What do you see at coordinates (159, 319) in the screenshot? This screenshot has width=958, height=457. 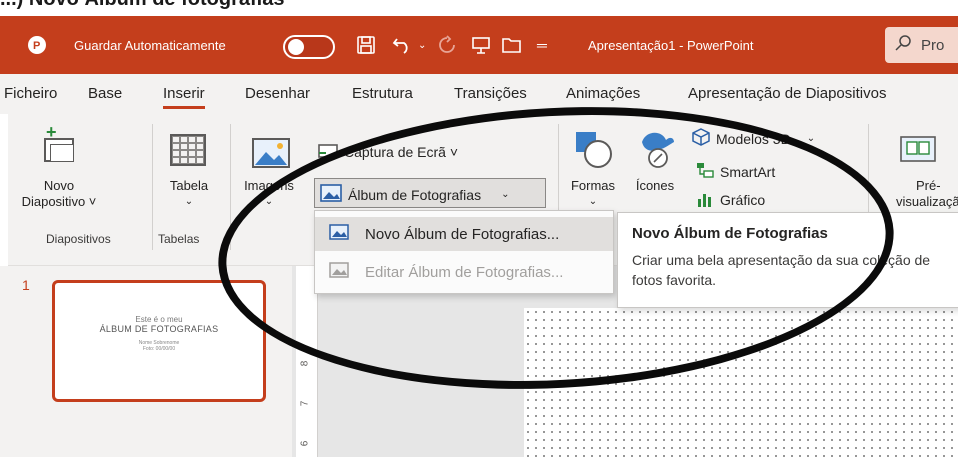 I see `thumb-line-1: Este é o meu` at bounding box center [159, 319].